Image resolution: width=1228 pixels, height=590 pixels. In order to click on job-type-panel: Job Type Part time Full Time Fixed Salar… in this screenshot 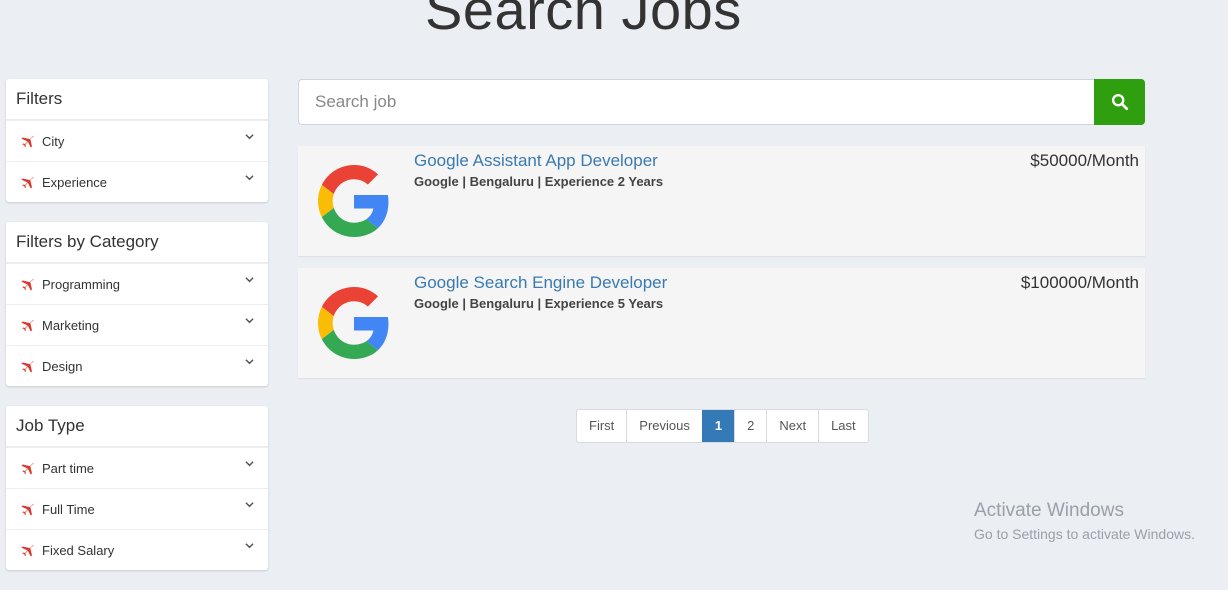, I will do `click(137, 488)`.